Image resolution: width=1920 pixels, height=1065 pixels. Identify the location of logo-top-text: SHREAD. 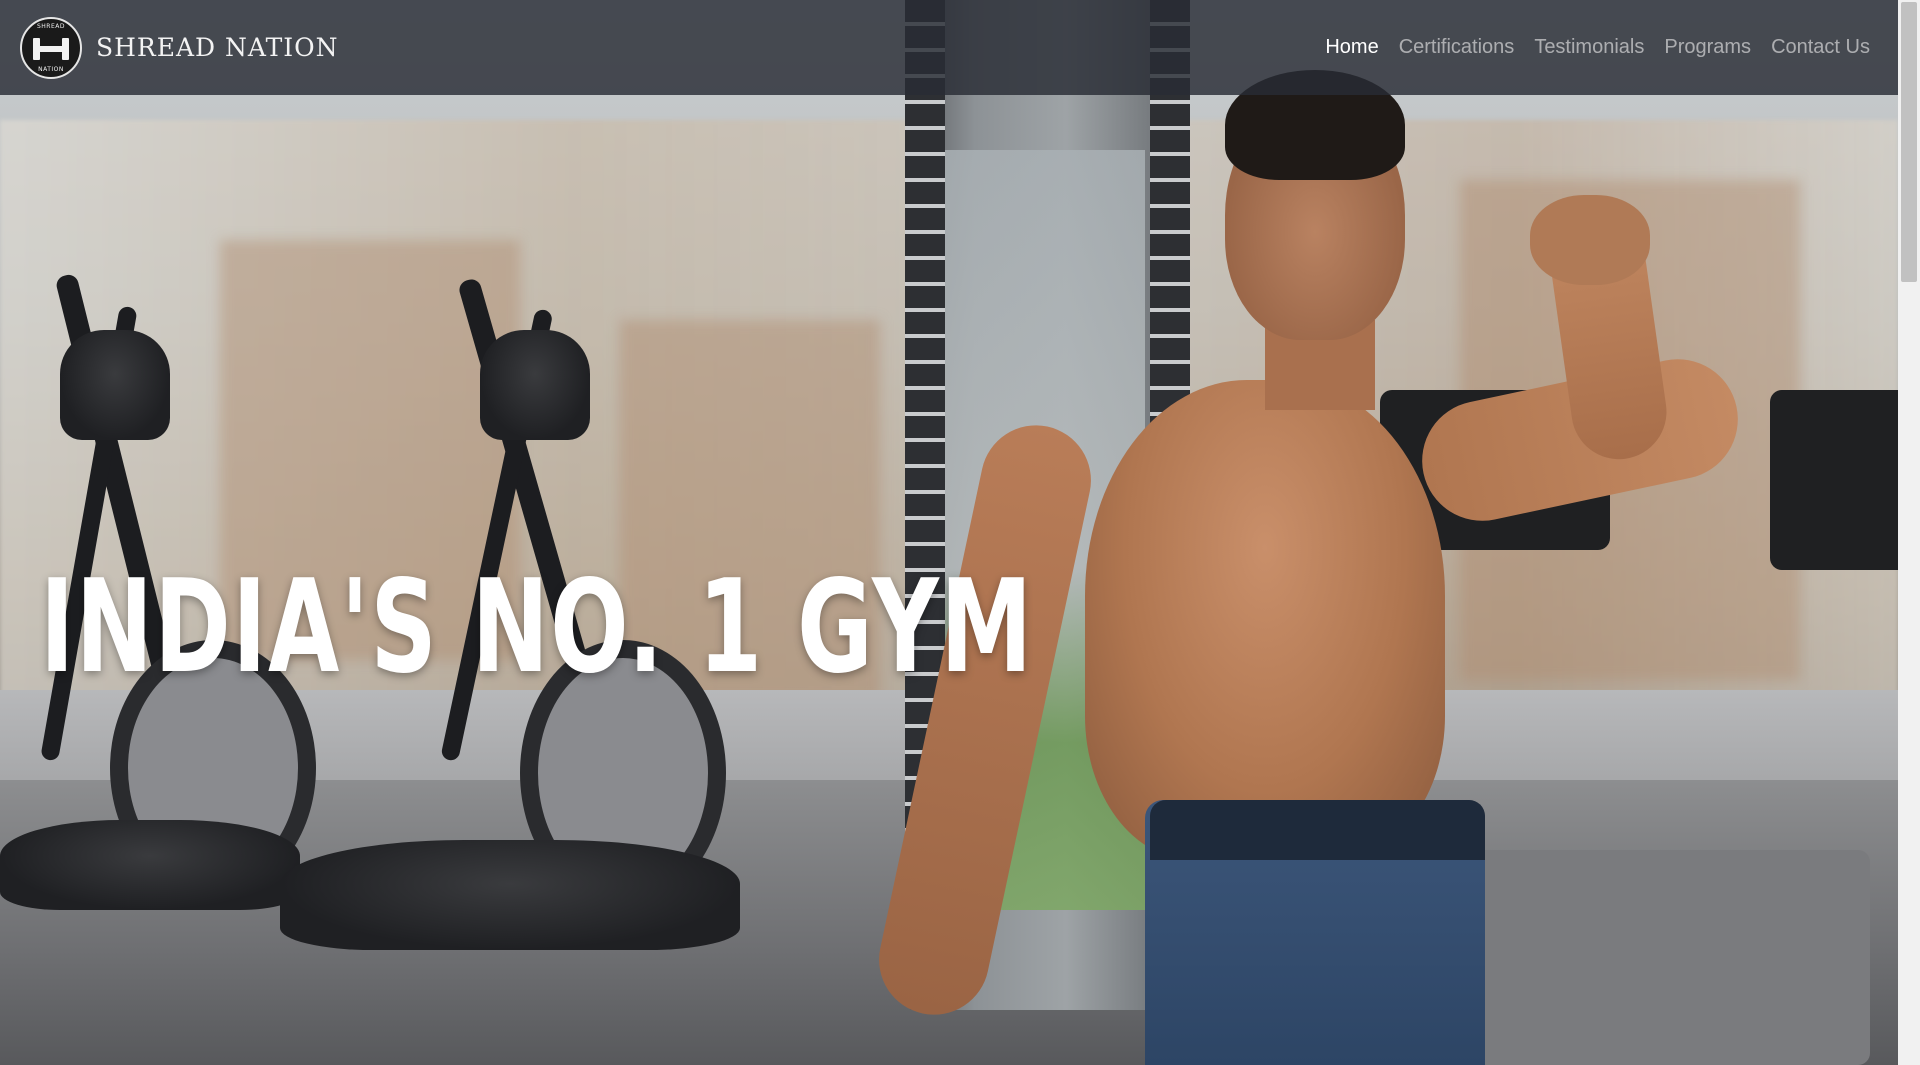
(50, 26).